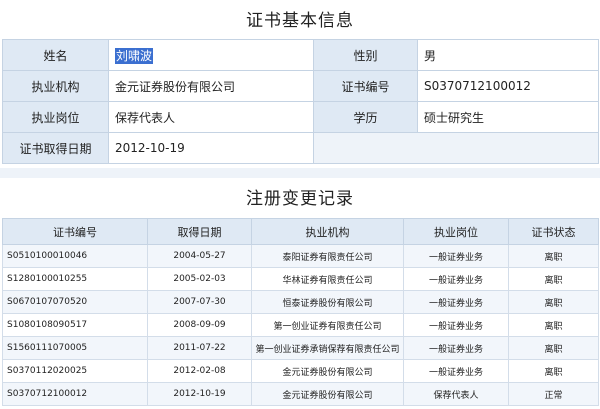 This screenshot has height=409, width=600. What do you see at coordinates (327, 348) in the screenshot?
I see `cell-org: 第一创业证券承销保荐有限责任公司` at bounding box center [327, 348].